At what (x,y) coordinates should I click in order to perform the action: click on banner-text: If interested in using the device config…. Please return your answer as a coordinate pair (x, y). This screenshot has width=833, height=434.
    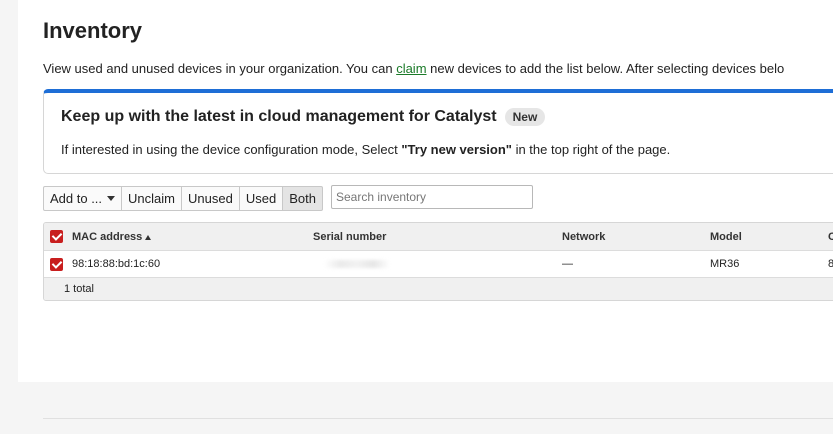
    Looking at the image, I should click on (365, 149).